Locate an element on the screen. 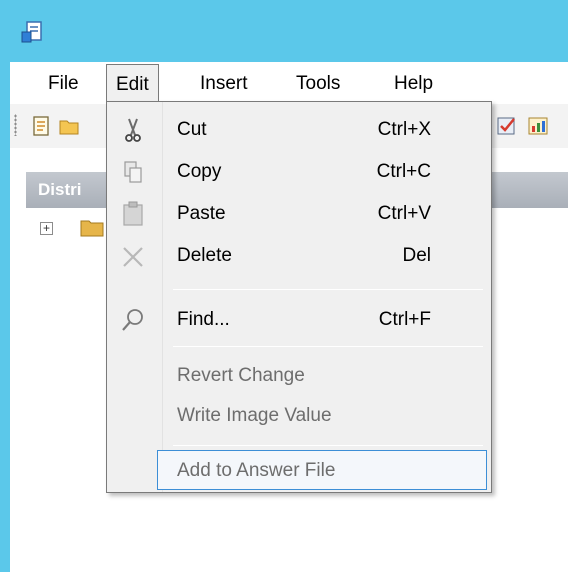  title-bar is located at coordinates (284, 31).